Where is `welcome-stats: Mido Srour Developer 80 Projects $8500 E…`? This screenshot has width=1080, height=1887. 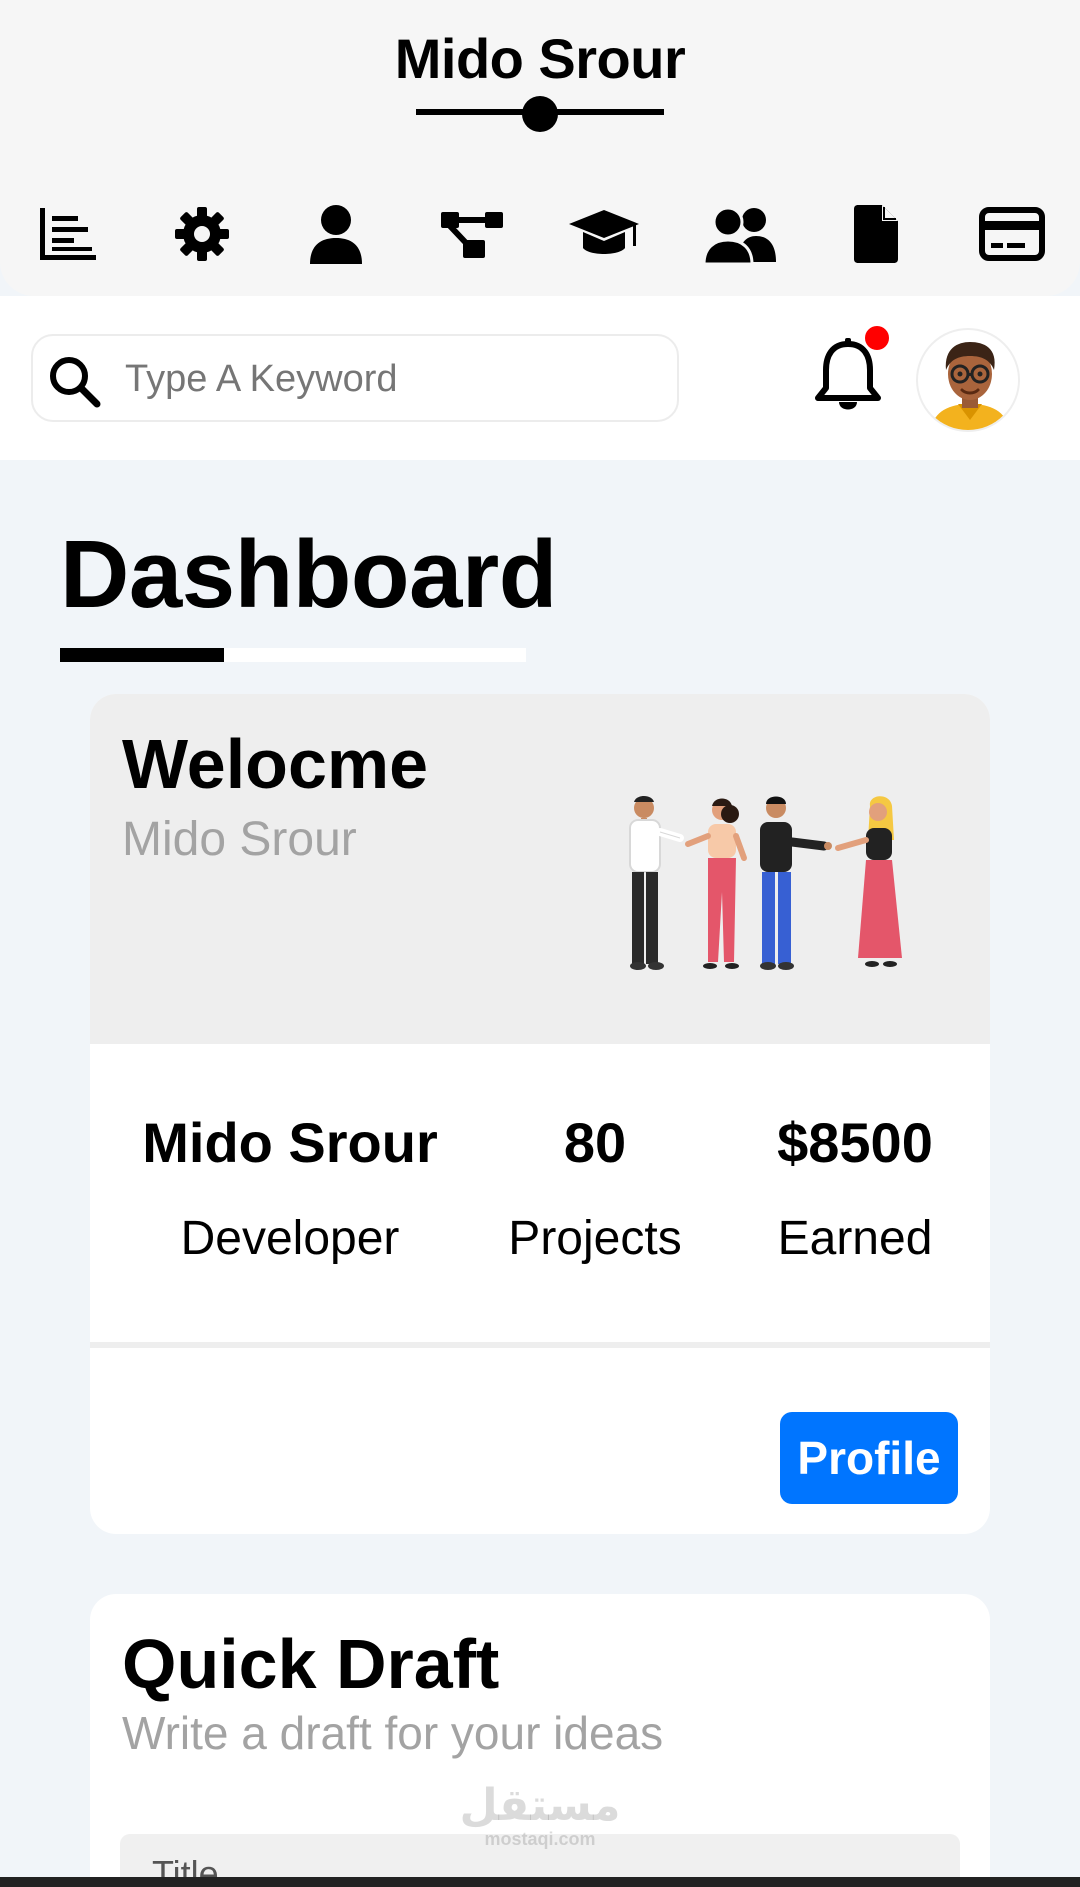
welcome-stats: Mido Srour Developer 80 Projects $8500 E… is located at coordinates (540, 1193).